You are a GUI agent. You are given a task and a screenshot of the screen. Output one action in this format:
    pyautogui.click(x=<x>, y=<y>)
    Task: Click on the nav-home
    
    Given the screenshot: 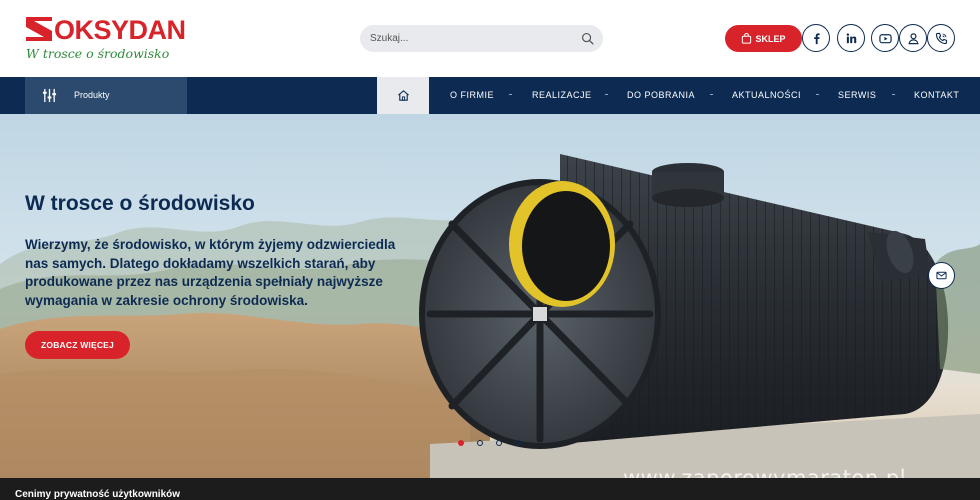 What is the action you would take?
    pyautogui.click(x=403, y=95)
    